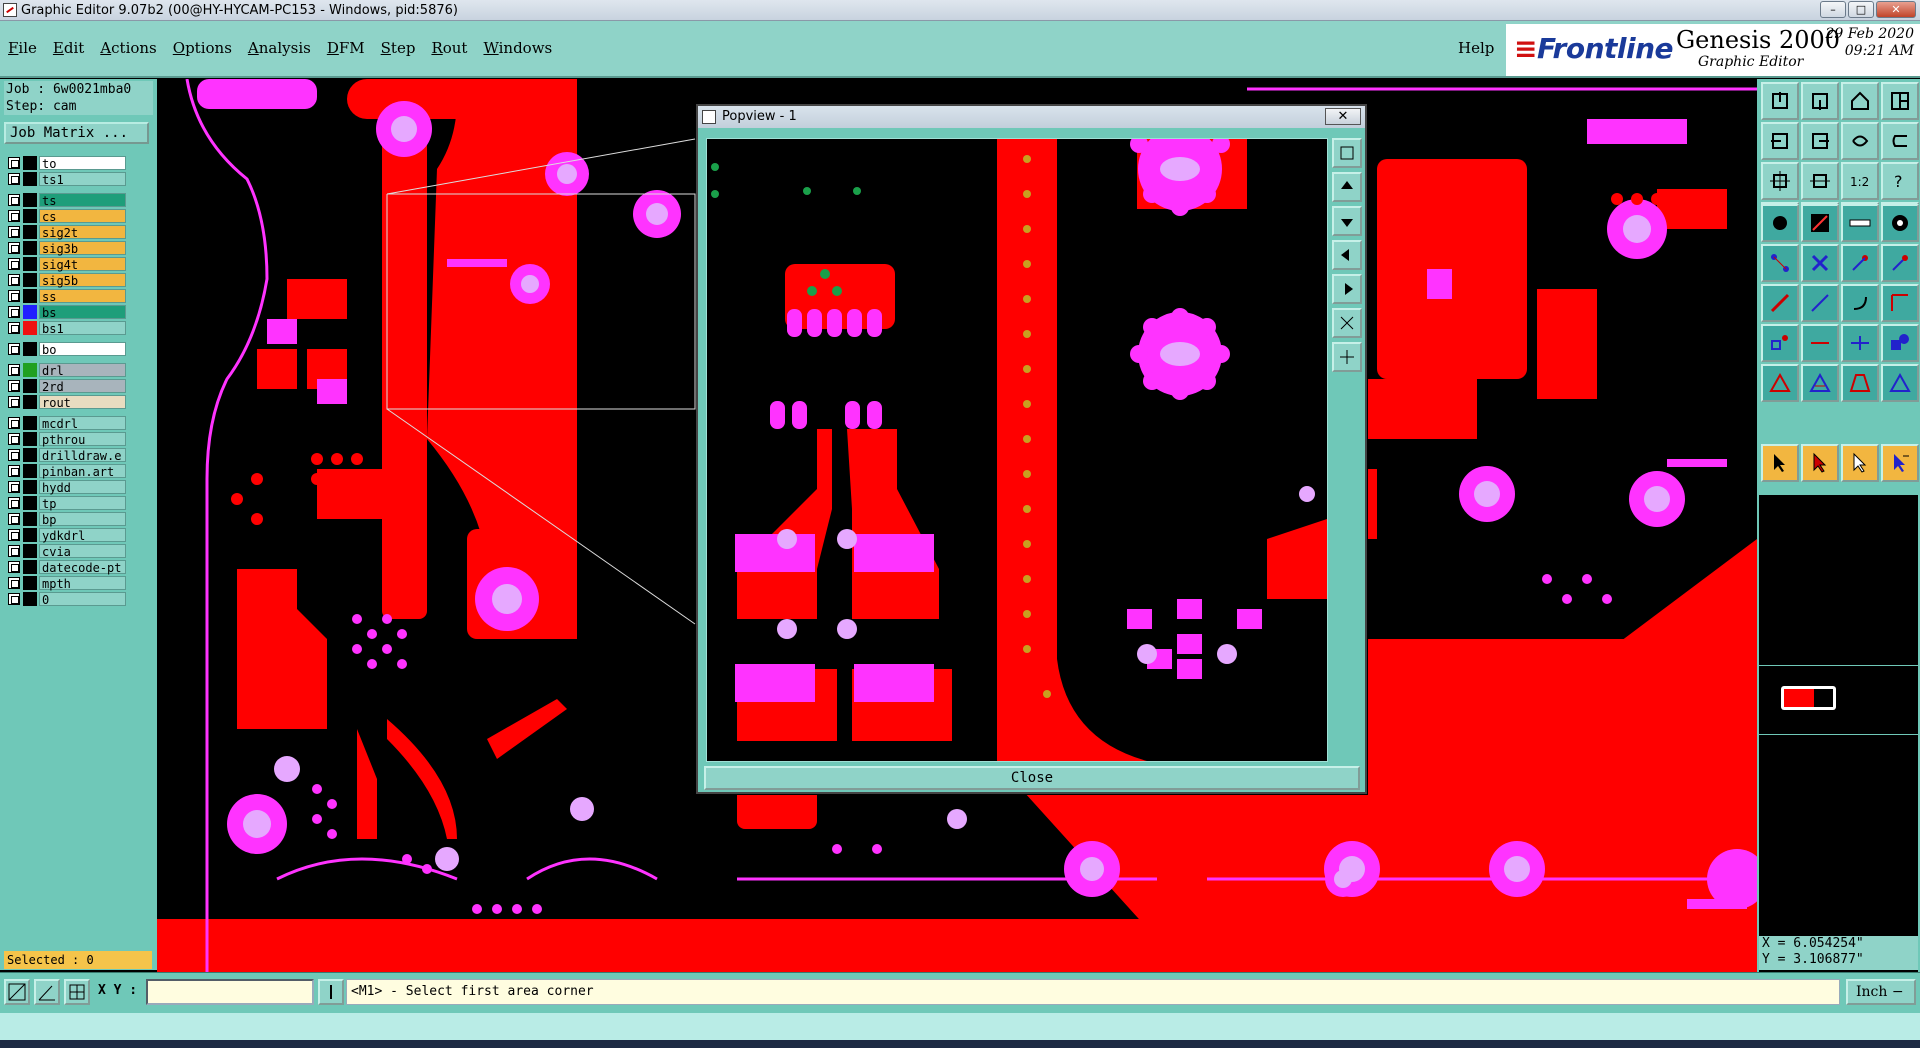 This screenshot has width=1920, height=1048. I want to click on fillet-icon, so click(1900, 303).